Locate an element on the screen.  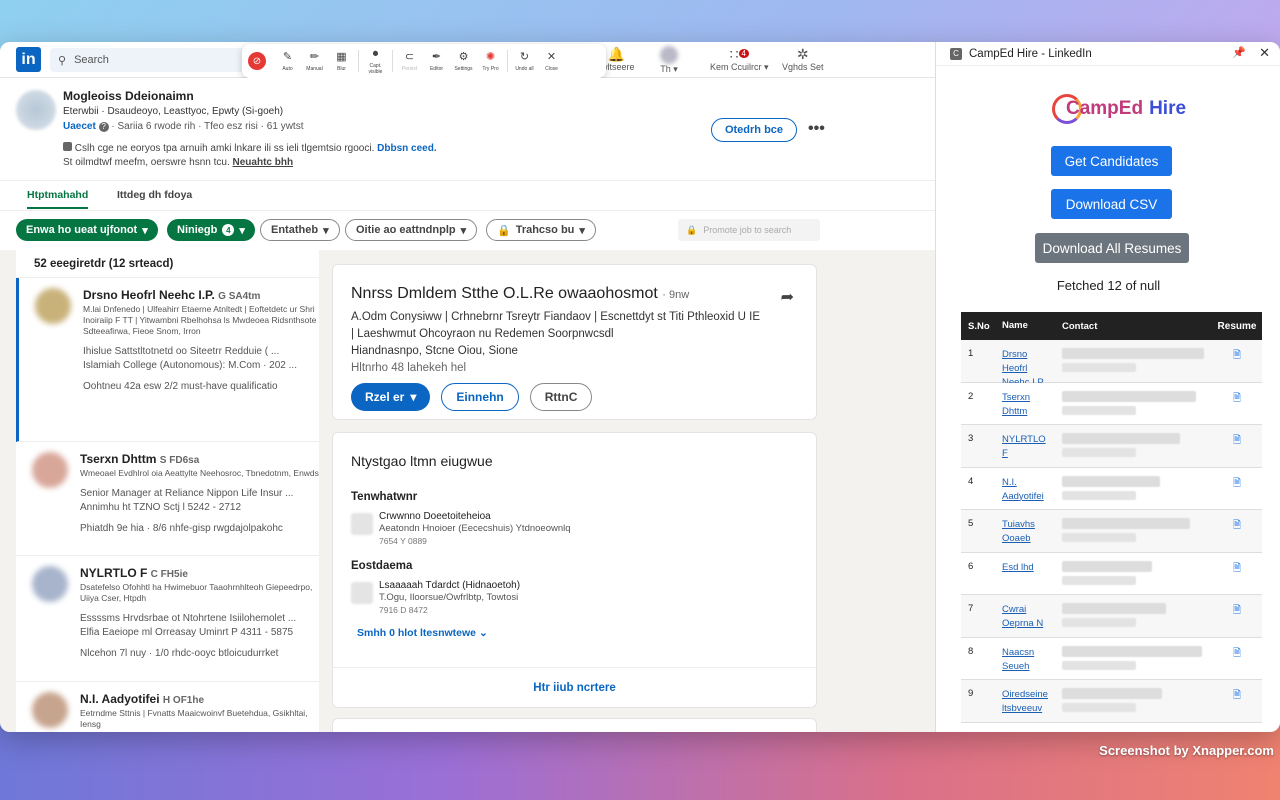
toolbar-label: Auto is located at coordinates (287, 68).